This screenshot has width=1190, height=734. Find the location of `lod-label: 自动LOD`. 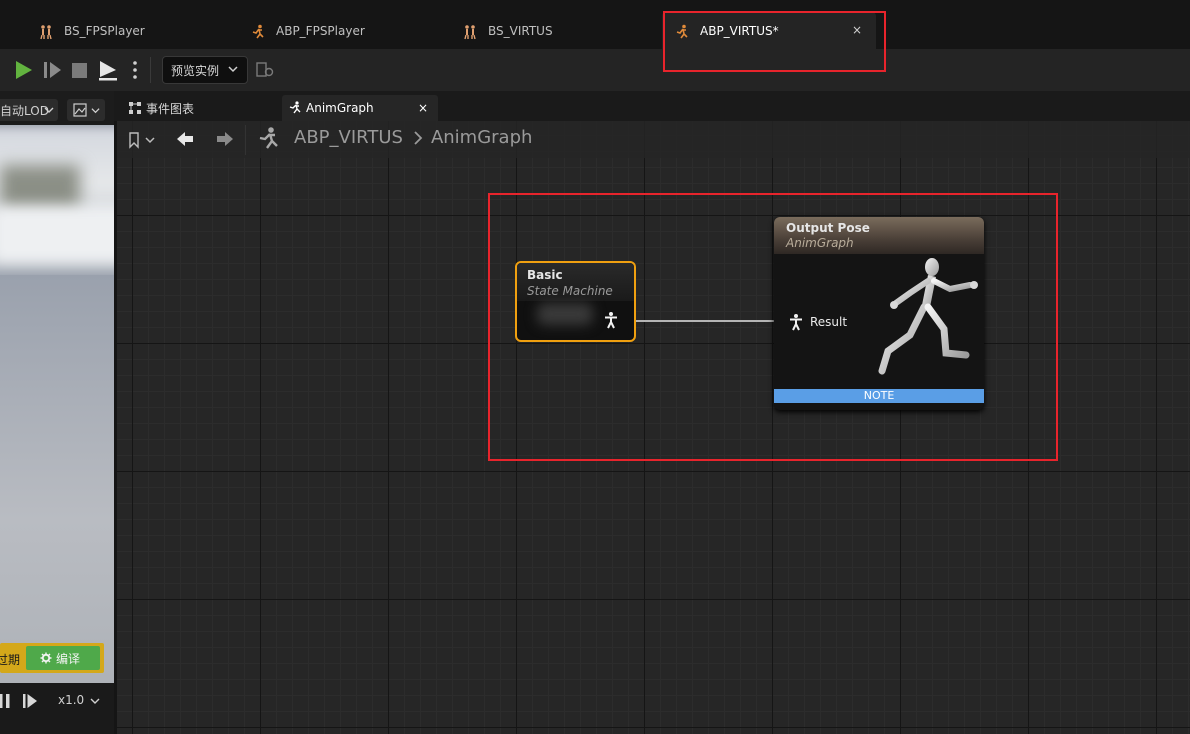

lod-label: 自动LOD is located at coordinates (24, 110).